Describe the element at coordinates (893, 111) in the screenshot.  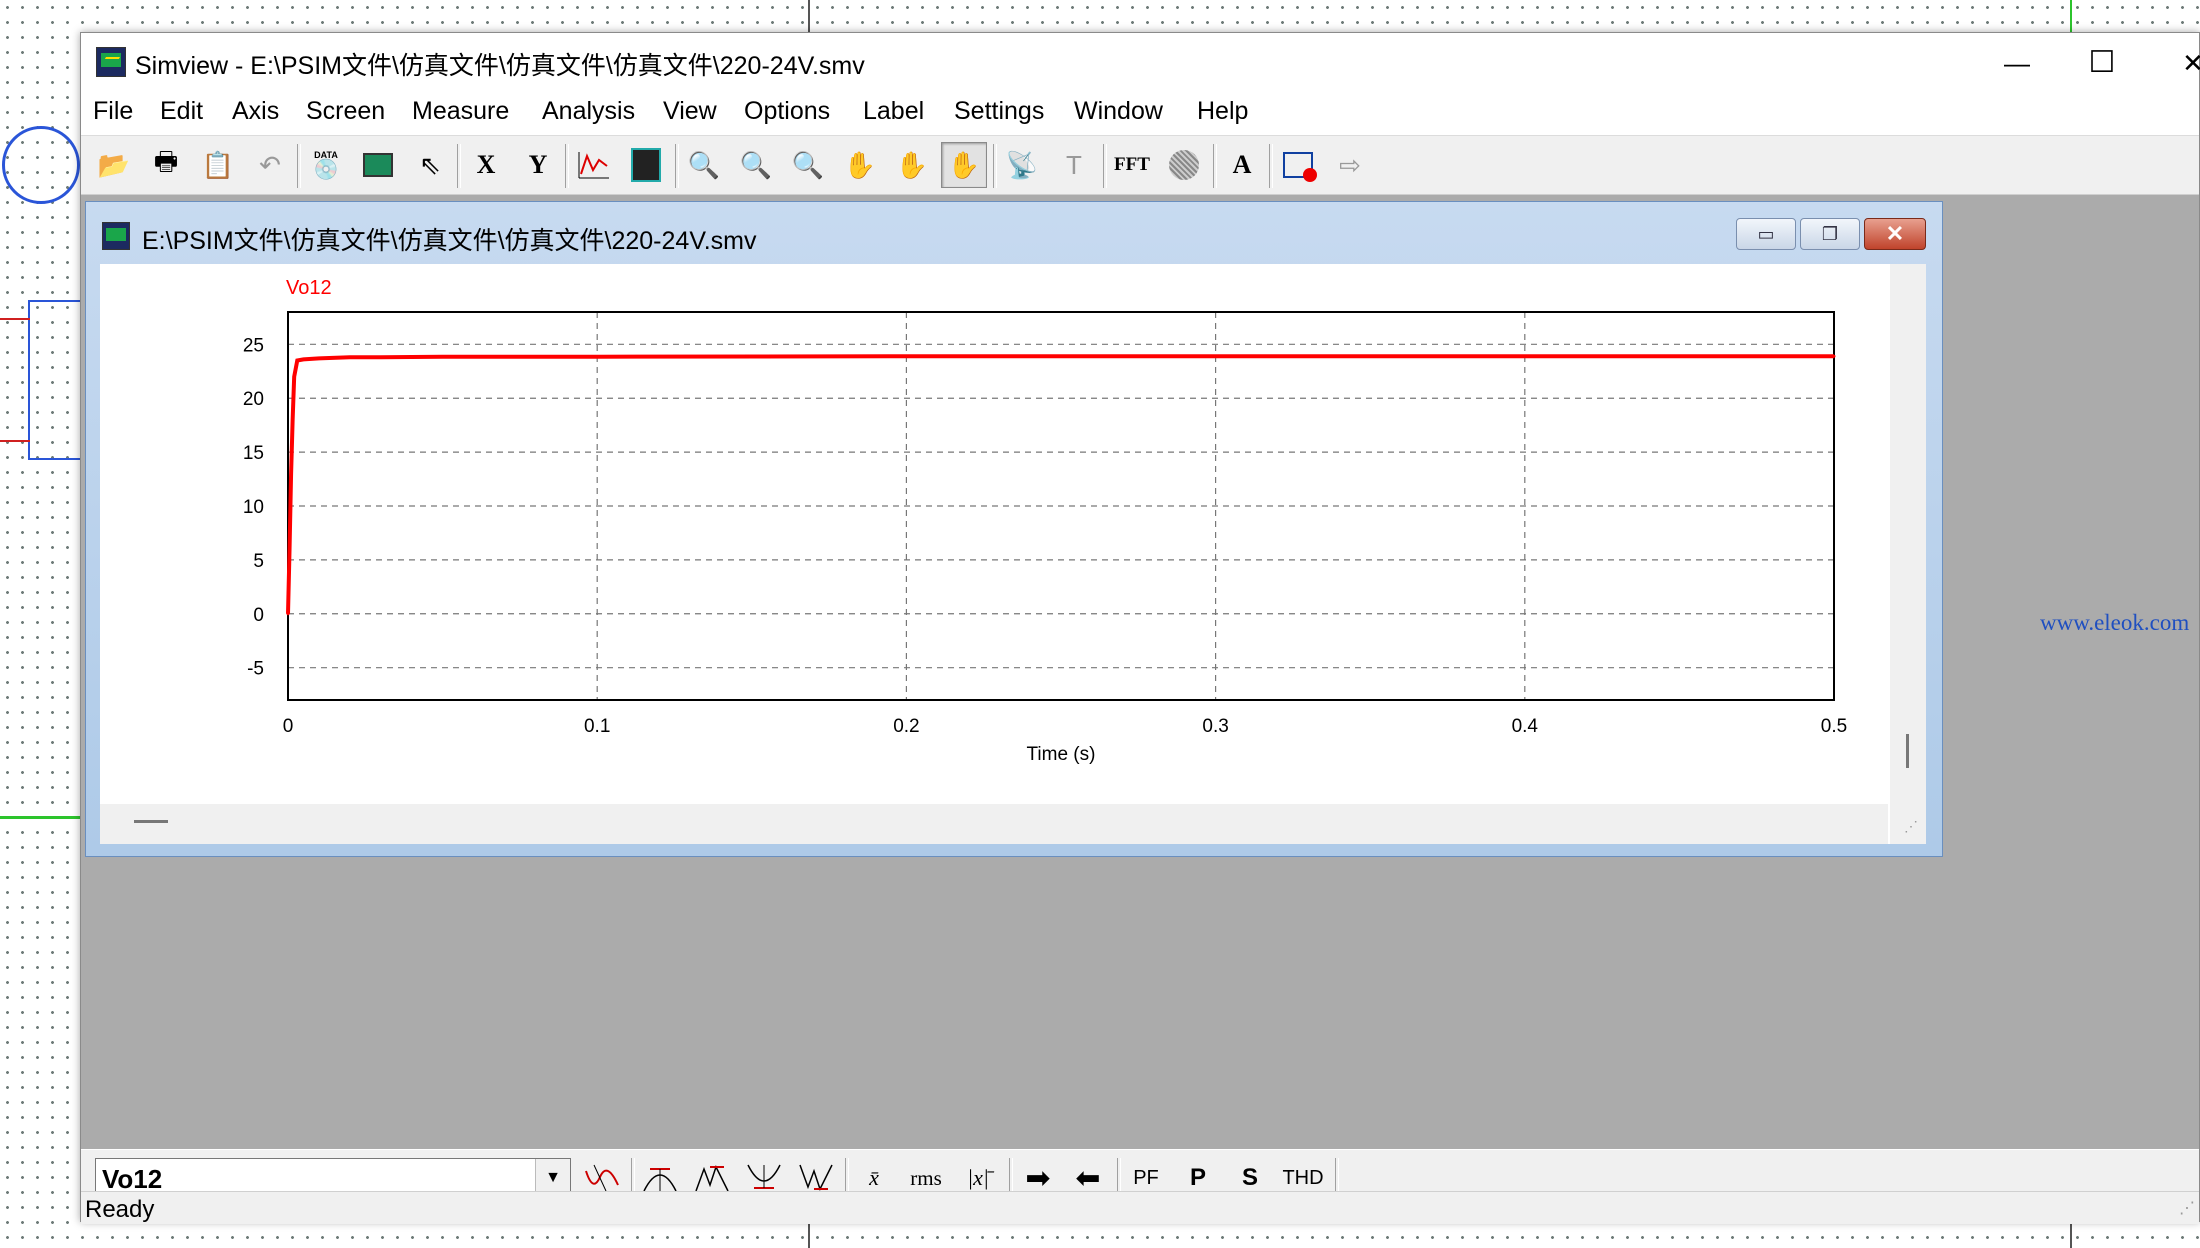
I see `menu-label: Label` at that location.